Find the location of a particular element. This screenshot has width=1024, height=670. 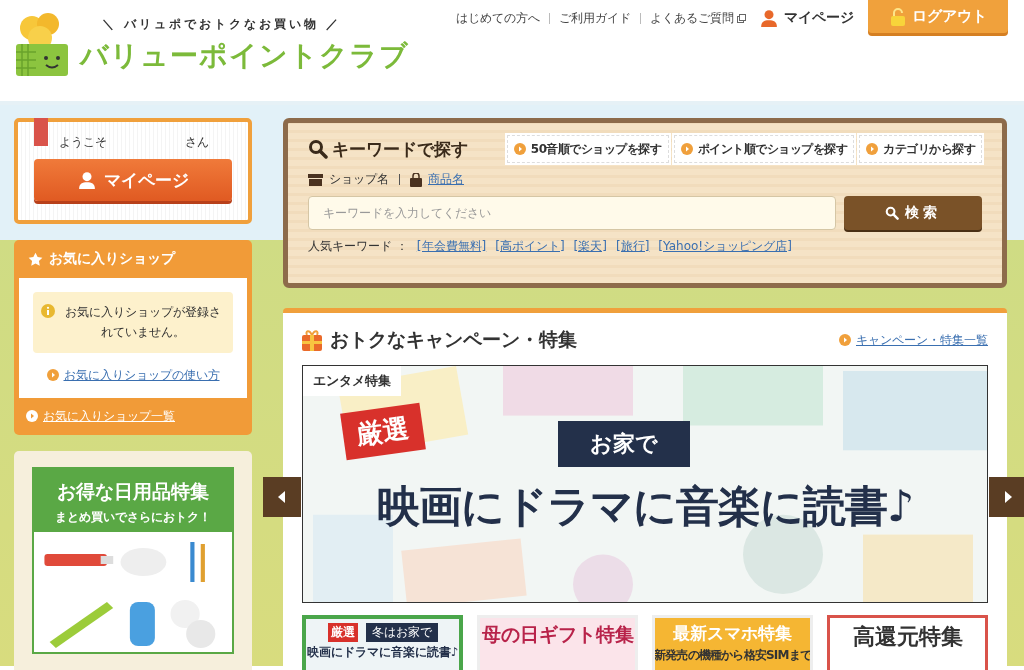

ribbon-icon is located at coordinates (41, 132).